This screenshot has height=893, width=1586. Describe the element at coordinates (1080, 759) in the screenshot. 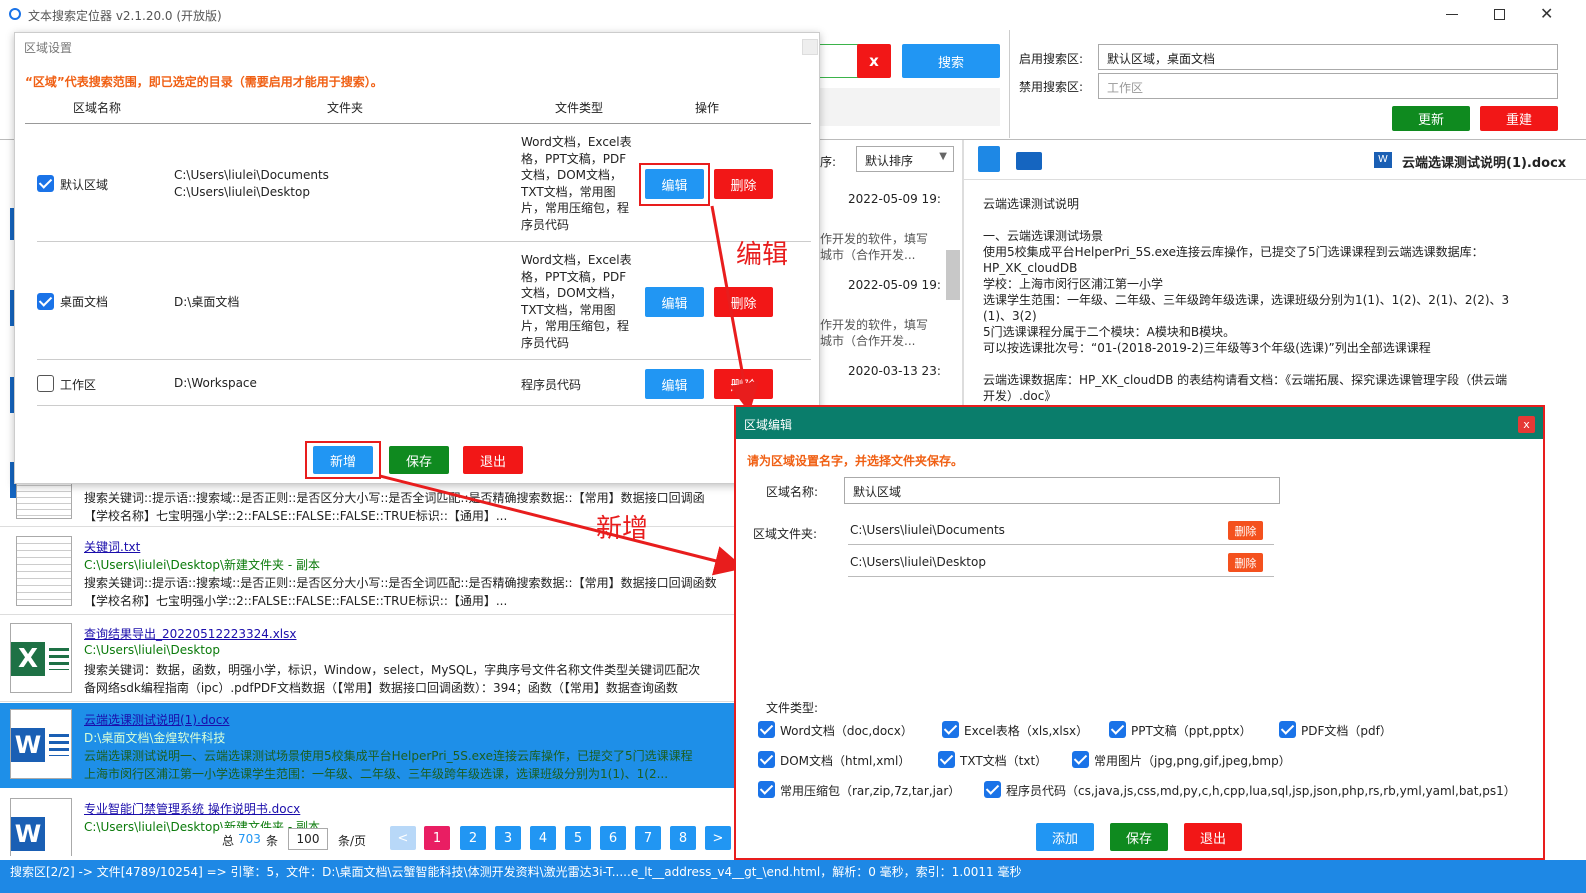

I see `type-checkbox-image` at that location.